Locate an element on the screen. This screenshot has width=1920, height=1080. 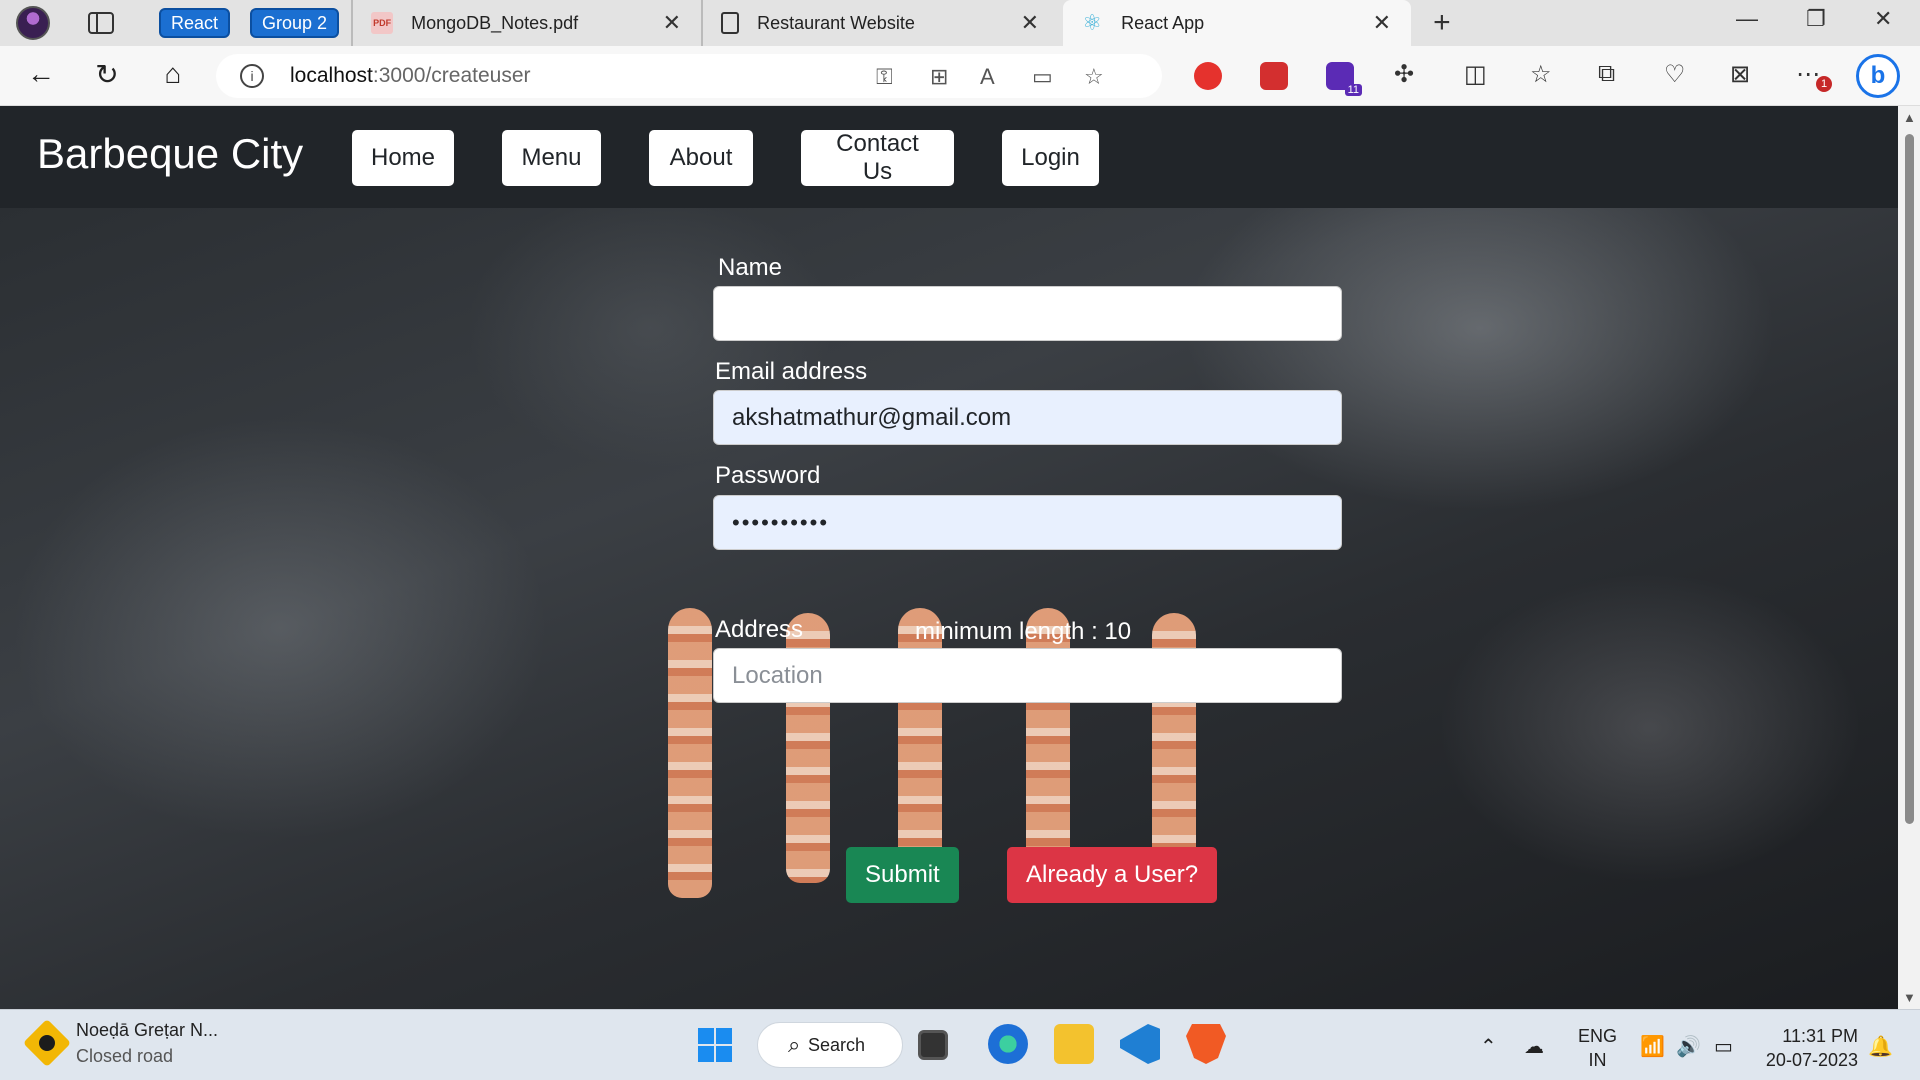
password-input: •••••••••• is located at coordinates (1027, 522).